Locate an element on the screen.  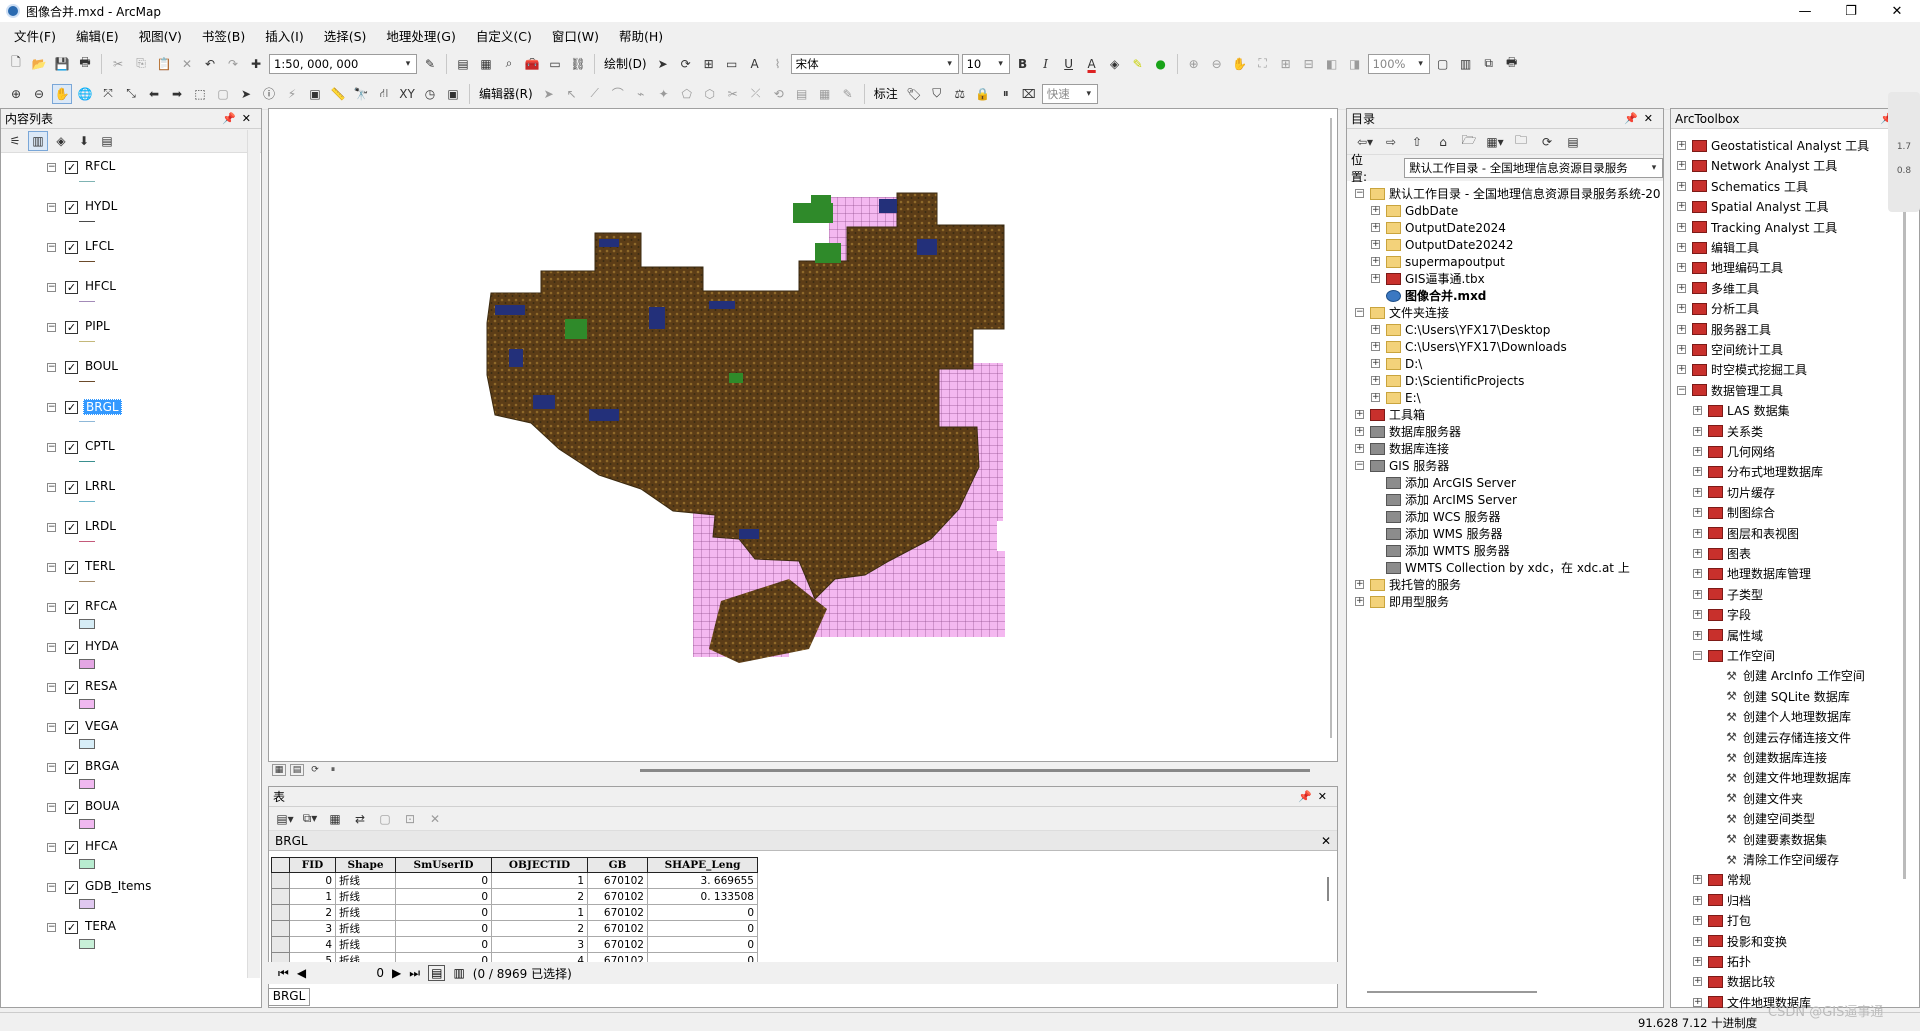
tree-item: ⚒ 创建文件夹 is located at coordinates (1756, 798).